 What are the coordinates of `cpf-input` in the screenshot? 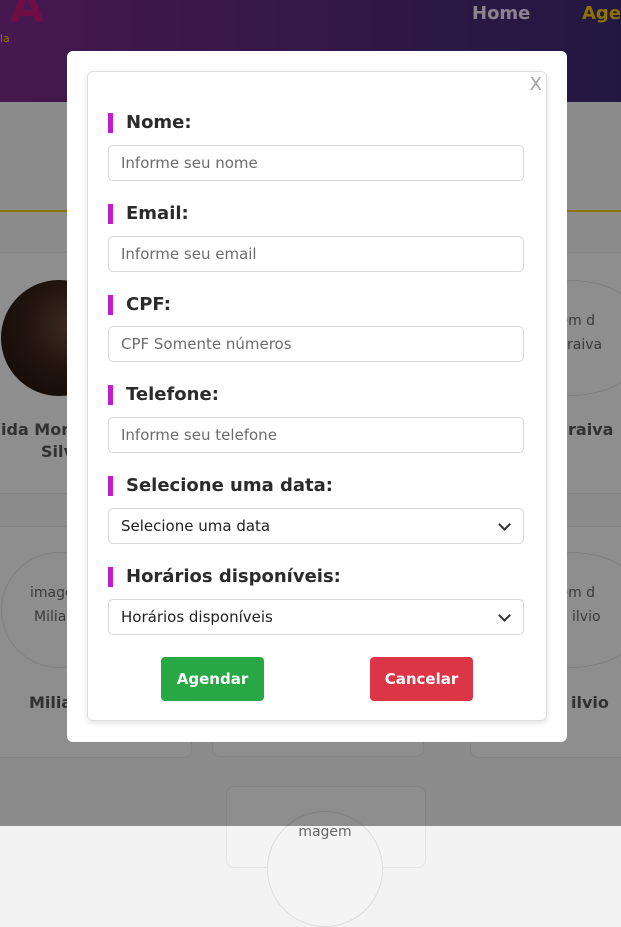 It's located at (316, 344).